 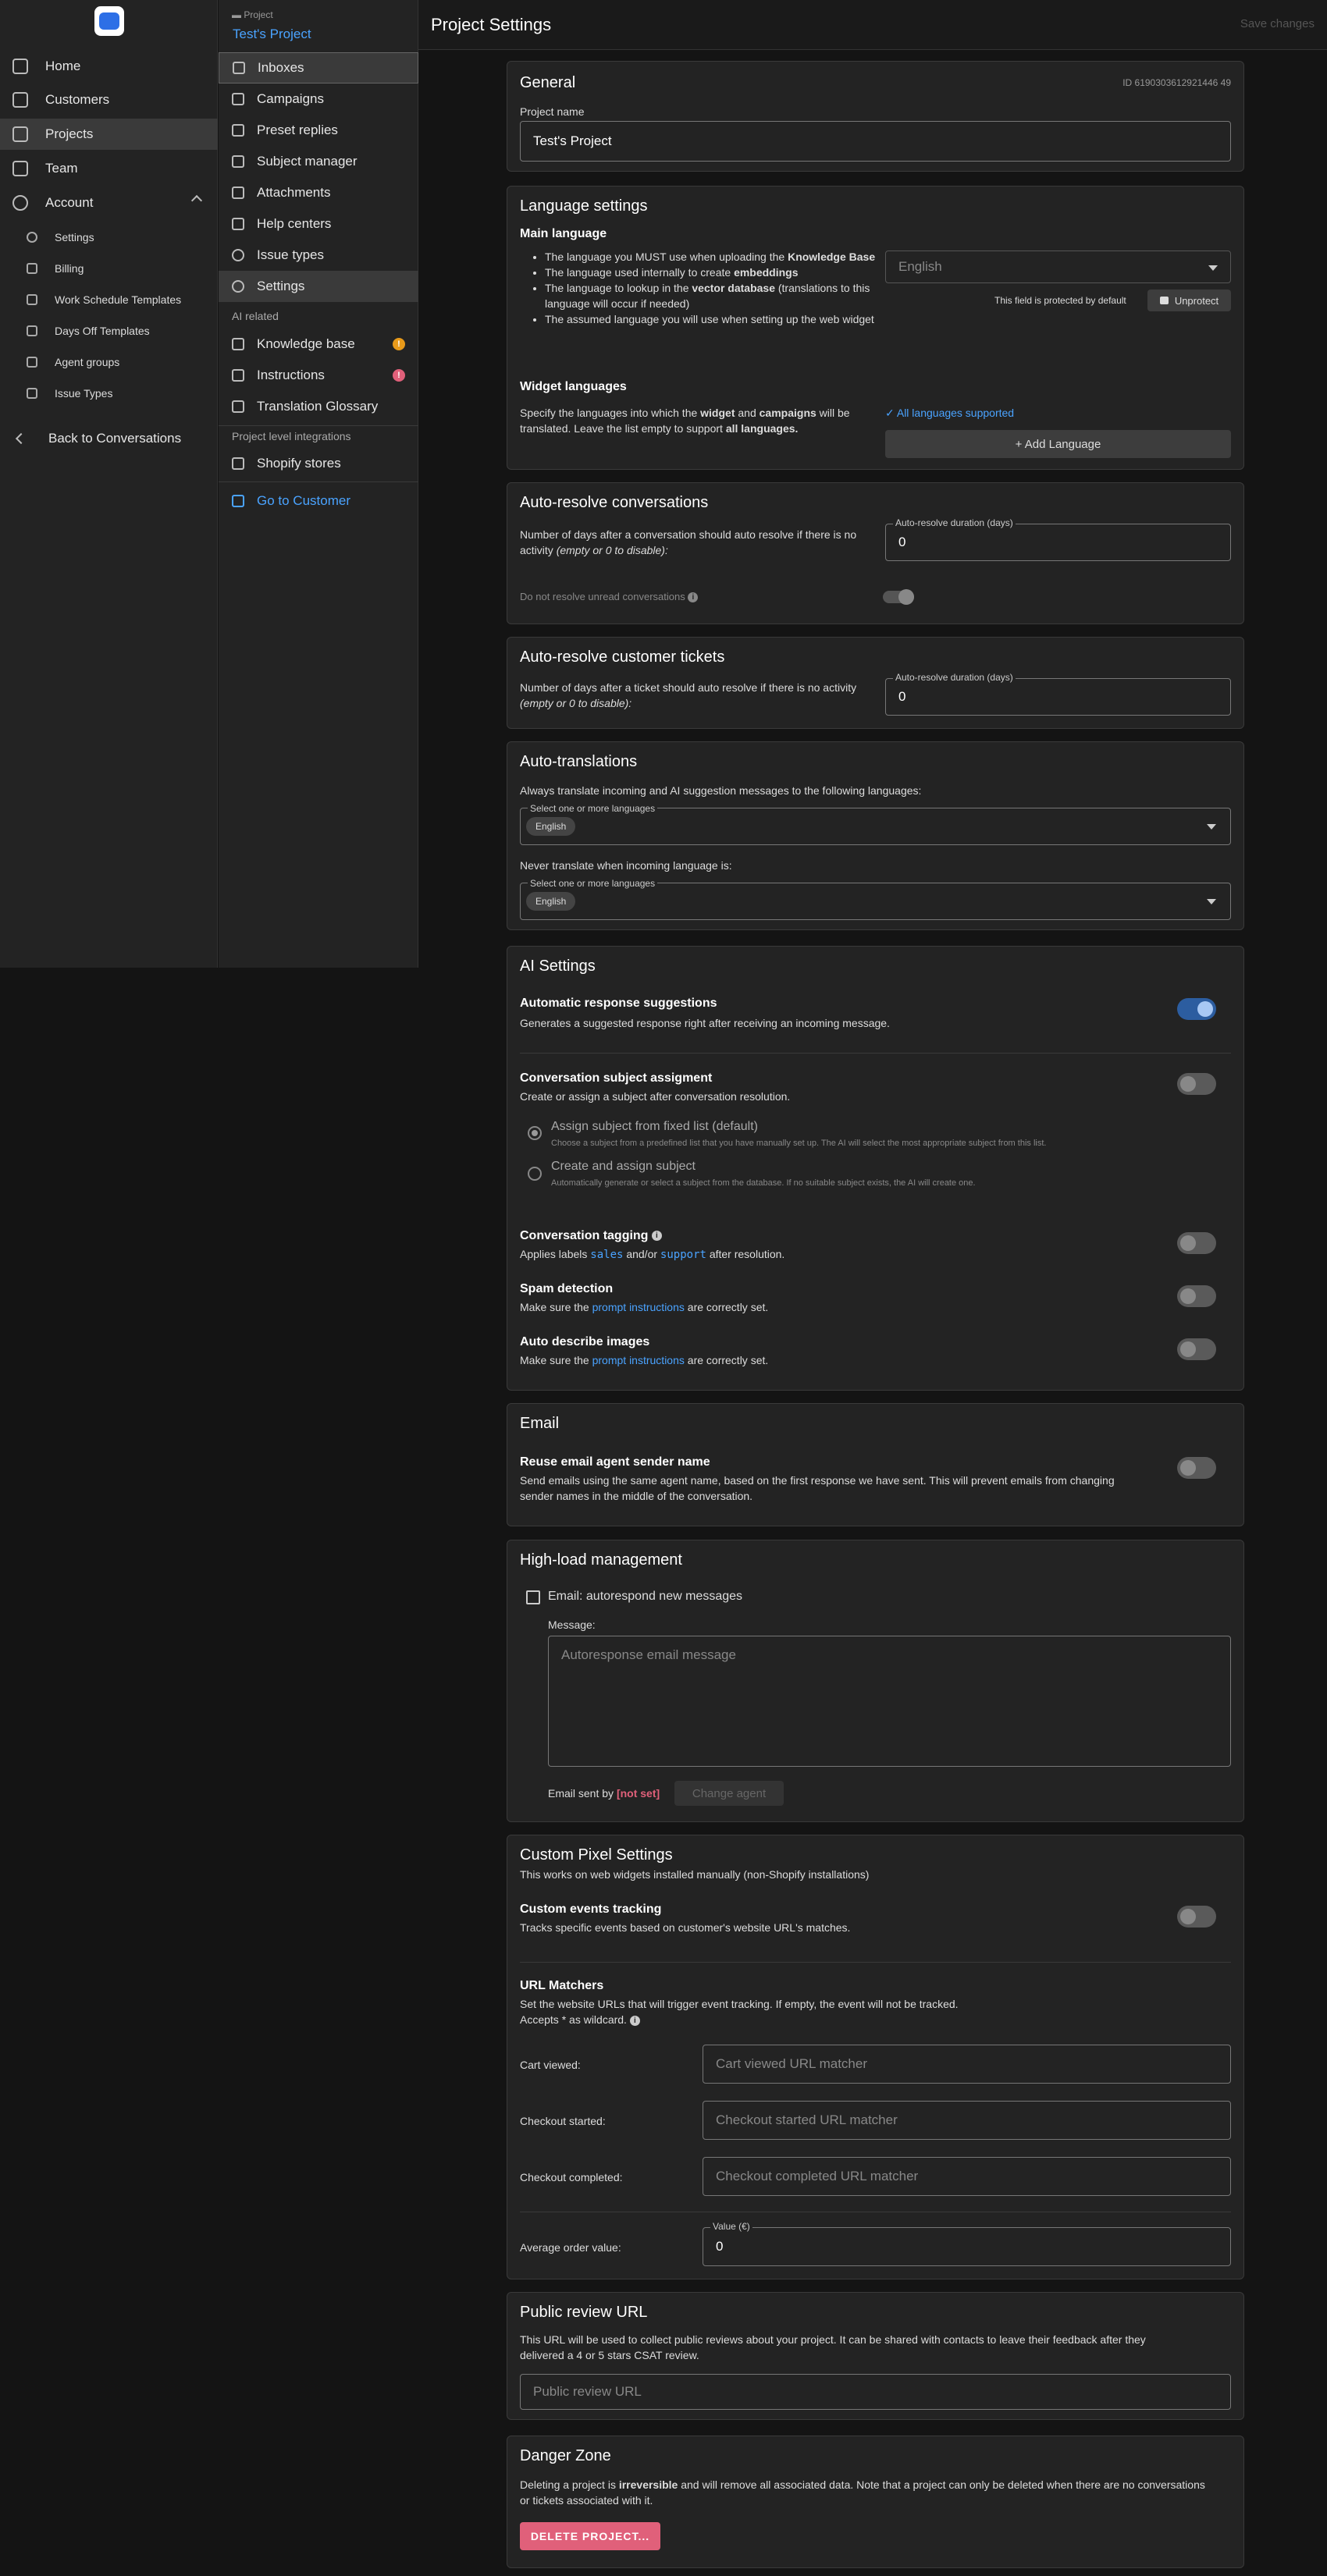 I want to click on custom-tracking-label: Custom events tracking, so click(x=591, y=1909).